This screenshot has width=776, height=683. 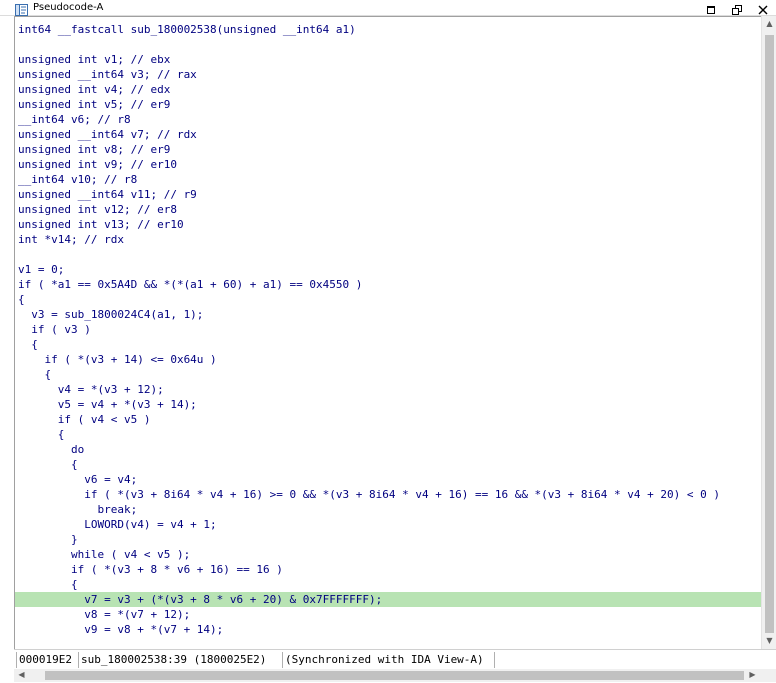 What do you see at coordinates (388, 509) in the screenshot?
I see `code-line: break;` at bounding box center [388, 509].